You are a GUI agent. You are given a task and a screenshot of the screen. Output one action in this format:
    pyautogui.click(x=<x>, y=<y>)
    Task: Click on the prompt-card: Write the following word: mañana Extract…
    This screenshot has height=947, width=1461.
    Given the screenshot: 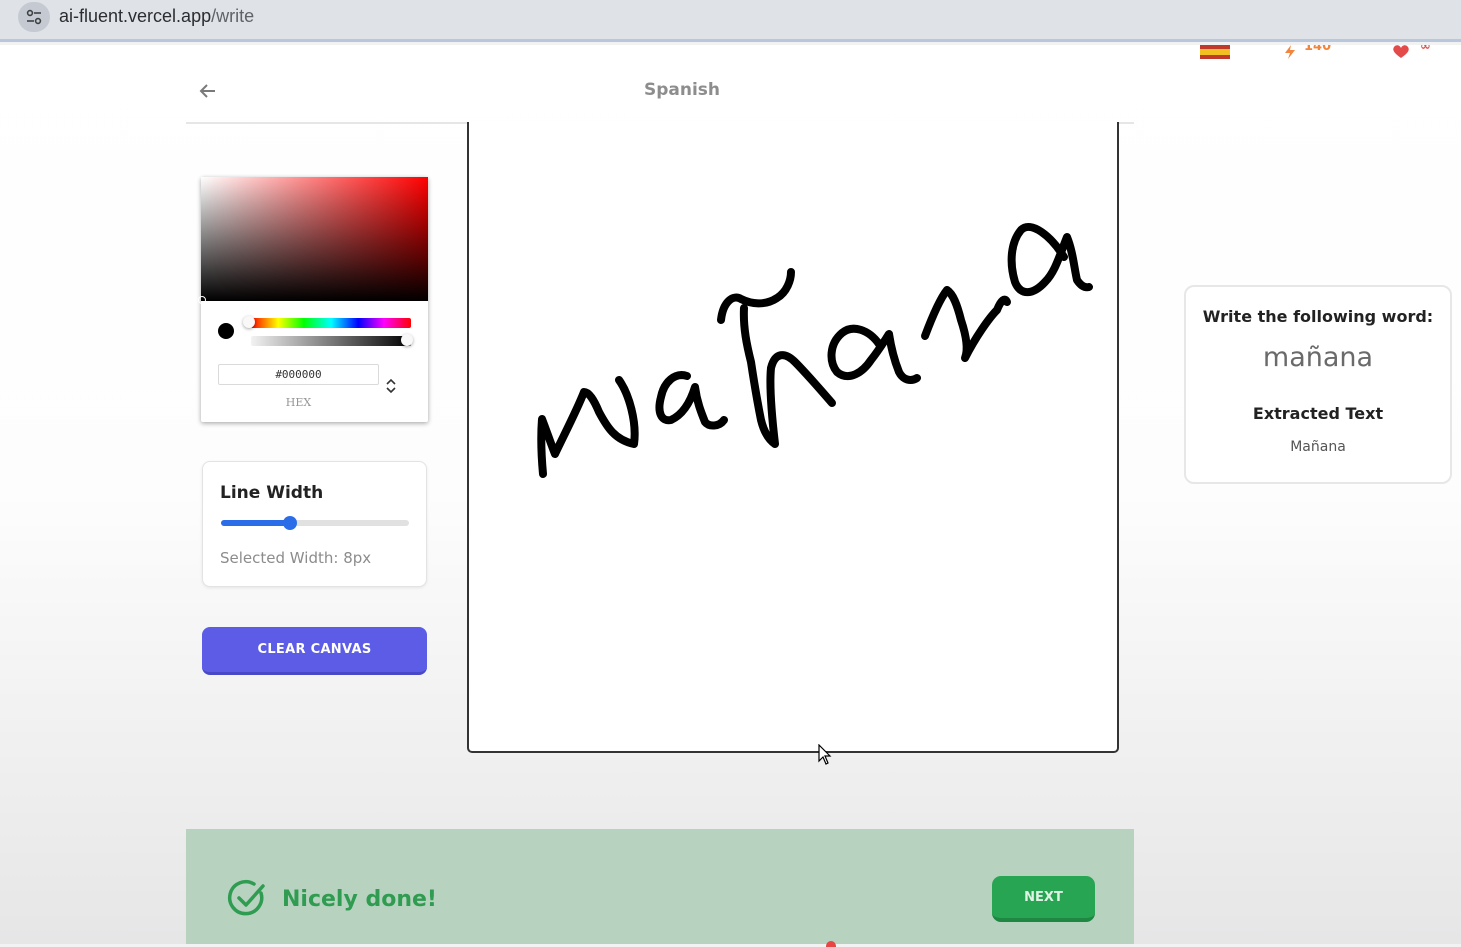 What is the action you would take?
    pyautogui.click(x=1318, y=384)
    